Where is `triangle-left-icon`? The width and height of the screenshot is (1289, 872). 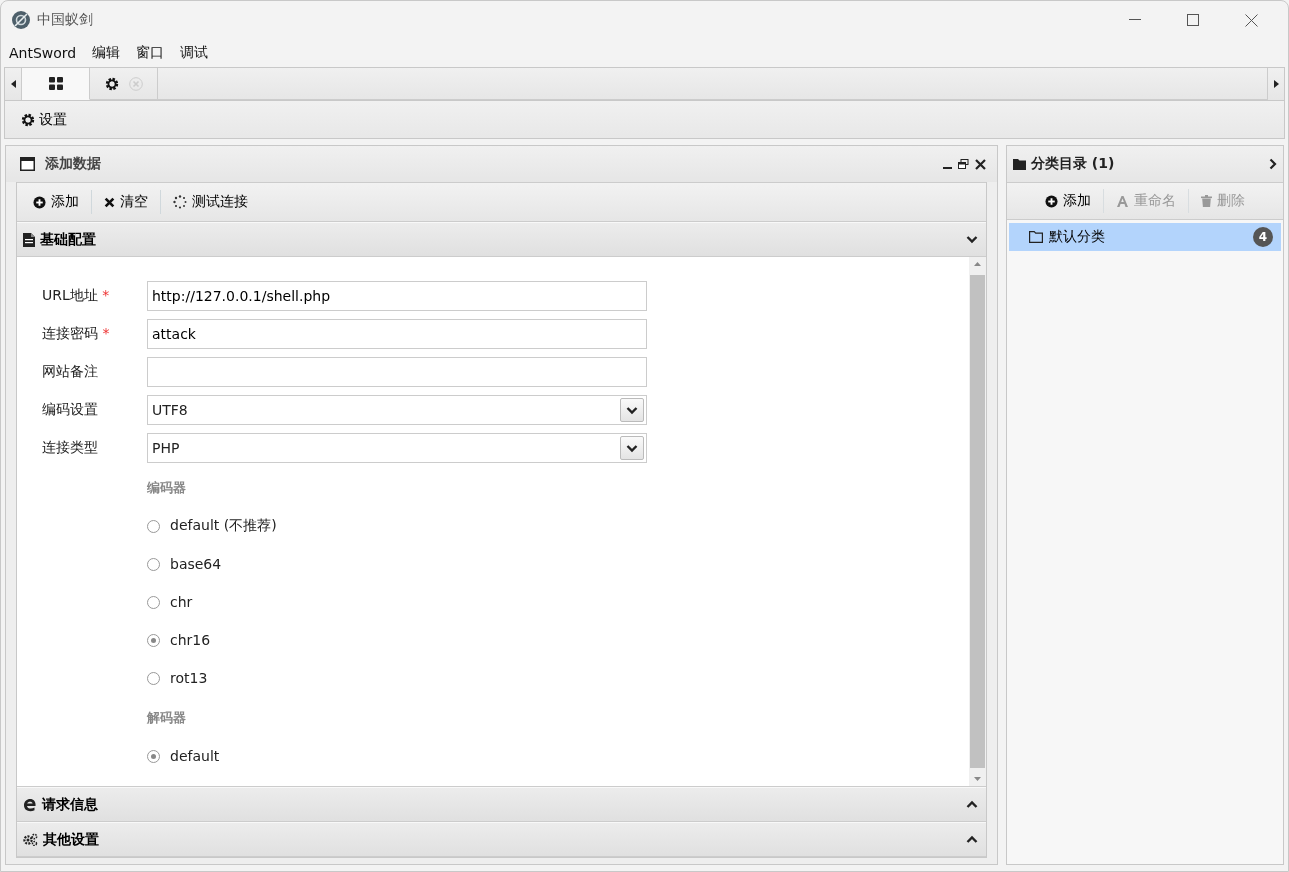
triangle-left-icon is located at coordinates (13, 84).